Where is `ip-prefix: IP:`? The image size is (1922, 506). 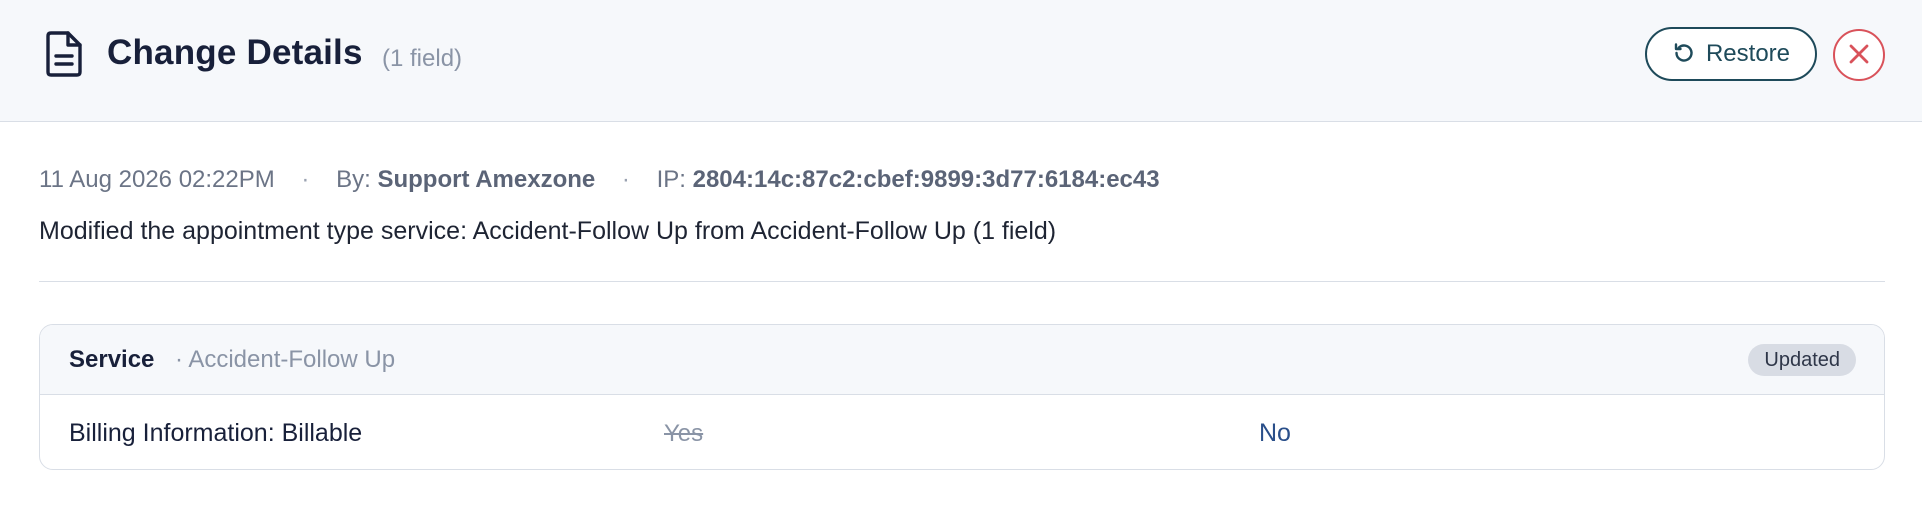 ip-prefix: IP: is located at coordinates (671, 179).